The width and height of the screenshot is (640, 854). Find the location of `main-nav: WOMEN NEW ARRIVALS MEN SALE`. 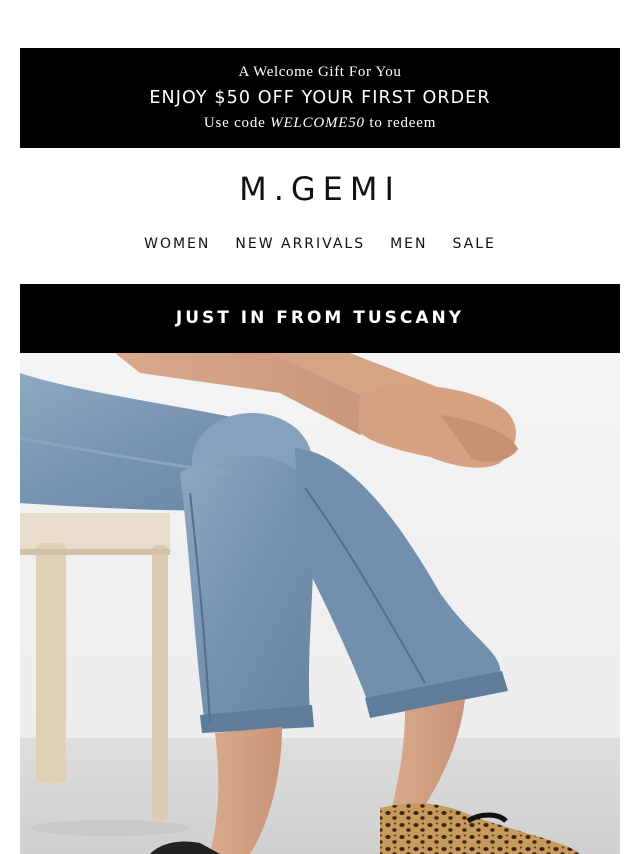

main-nav: WOMEN NEW ARRIVALS MEN SALE is located at coordinates (320, 244).